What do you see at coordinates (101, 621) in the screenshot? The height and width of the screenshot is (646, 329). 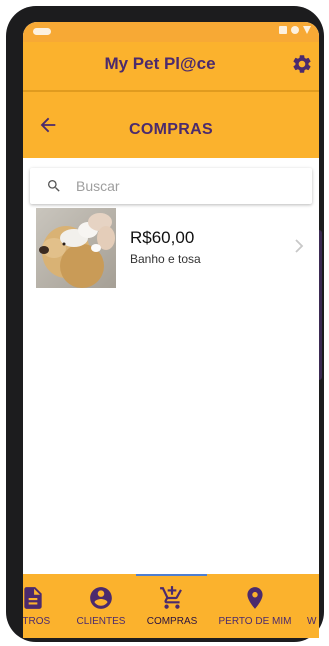 I see `nav-label-clientes: CLIENTES` at bounding box center [101, 621].